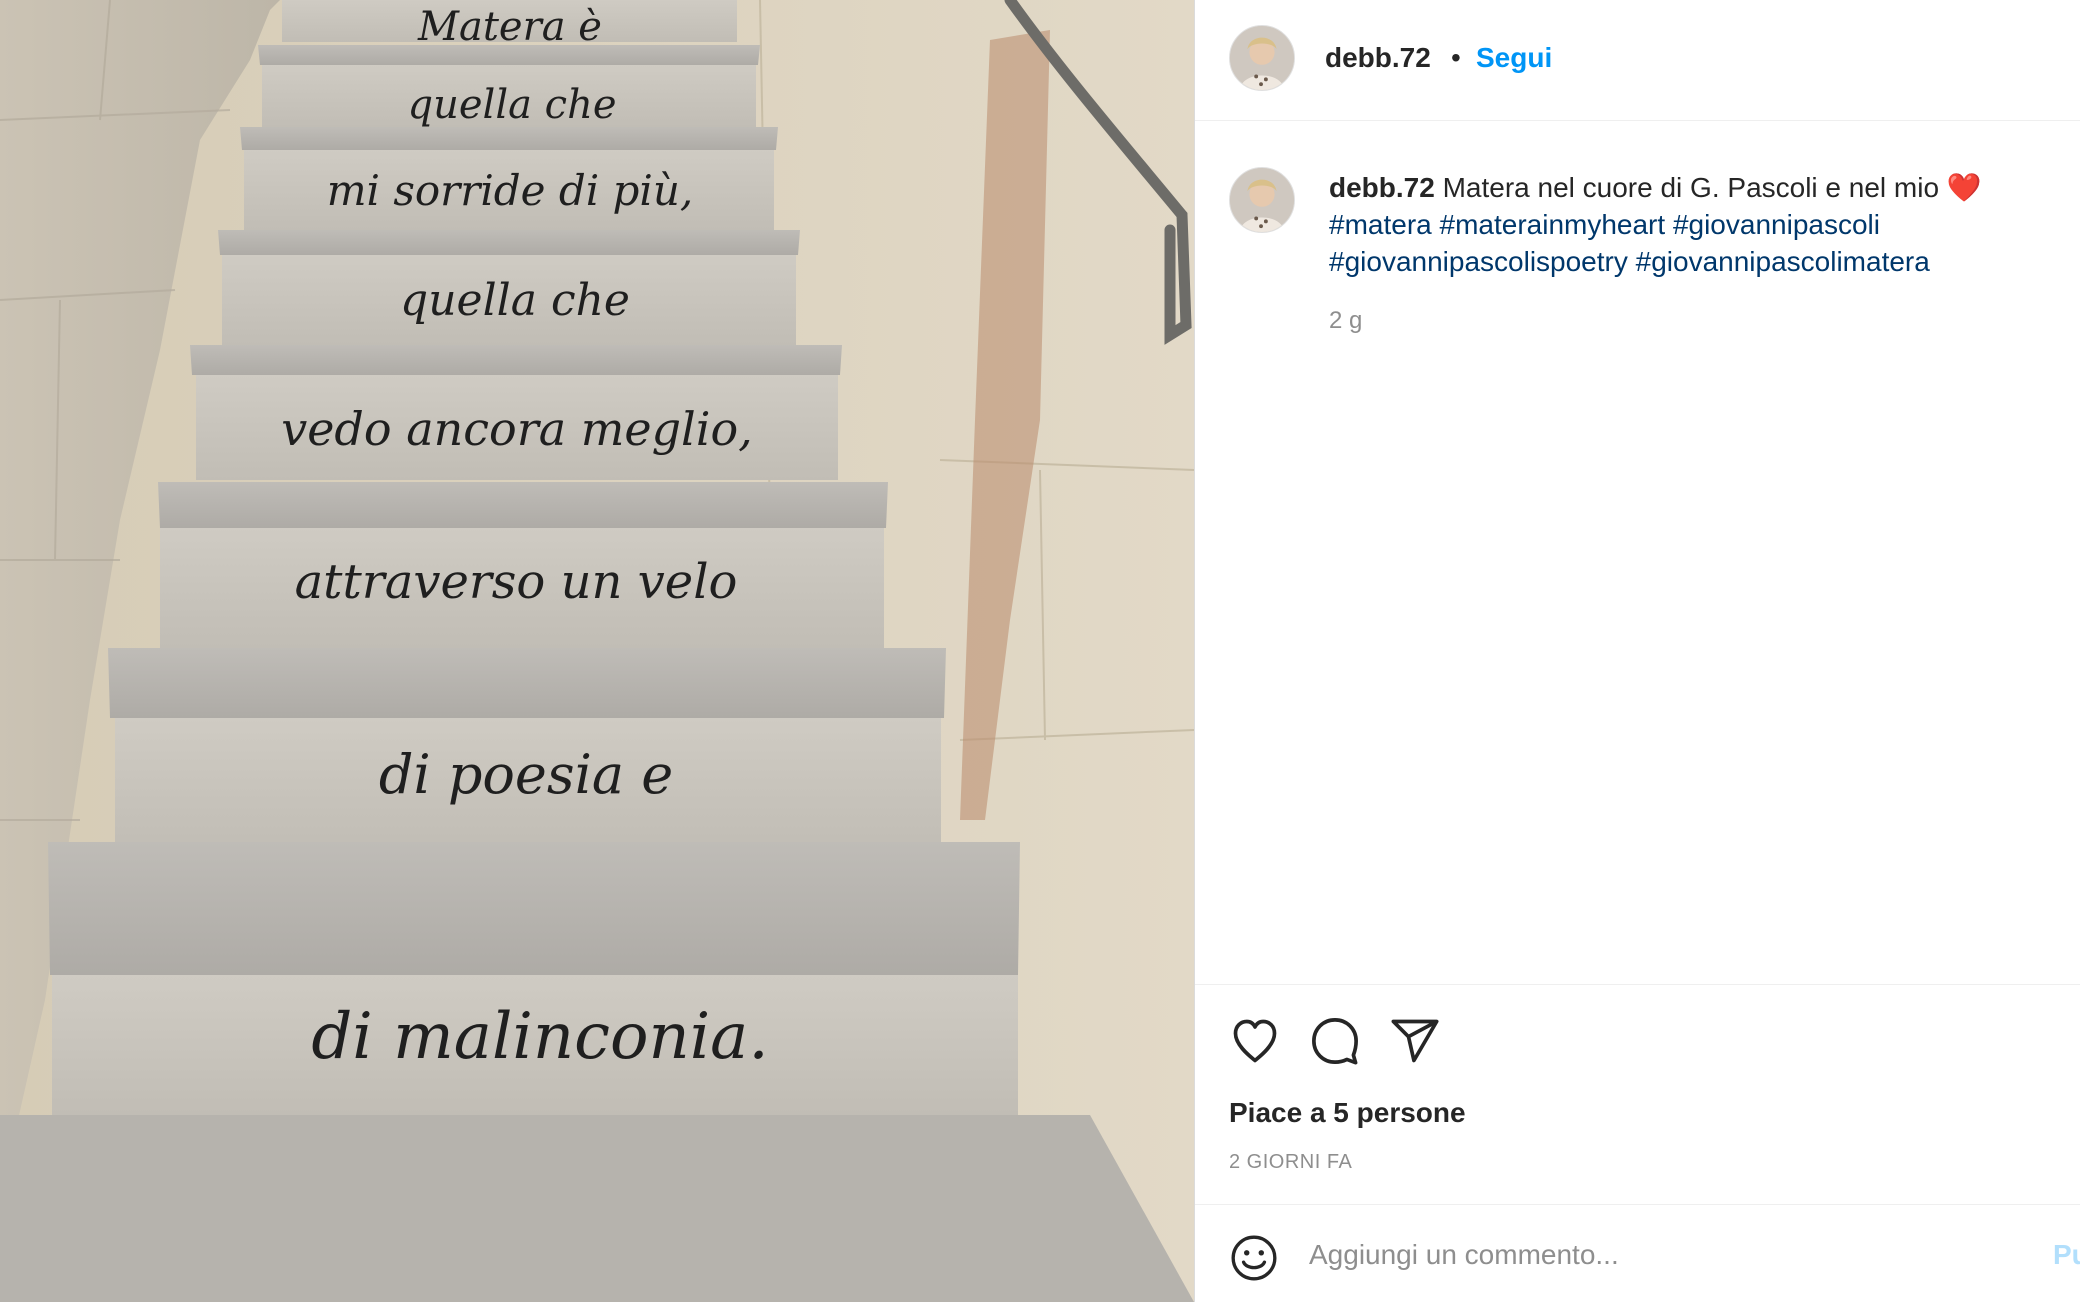 The image size is (2080, 1302). I want to click on caption-time: 2 g, so click(1345, 321).